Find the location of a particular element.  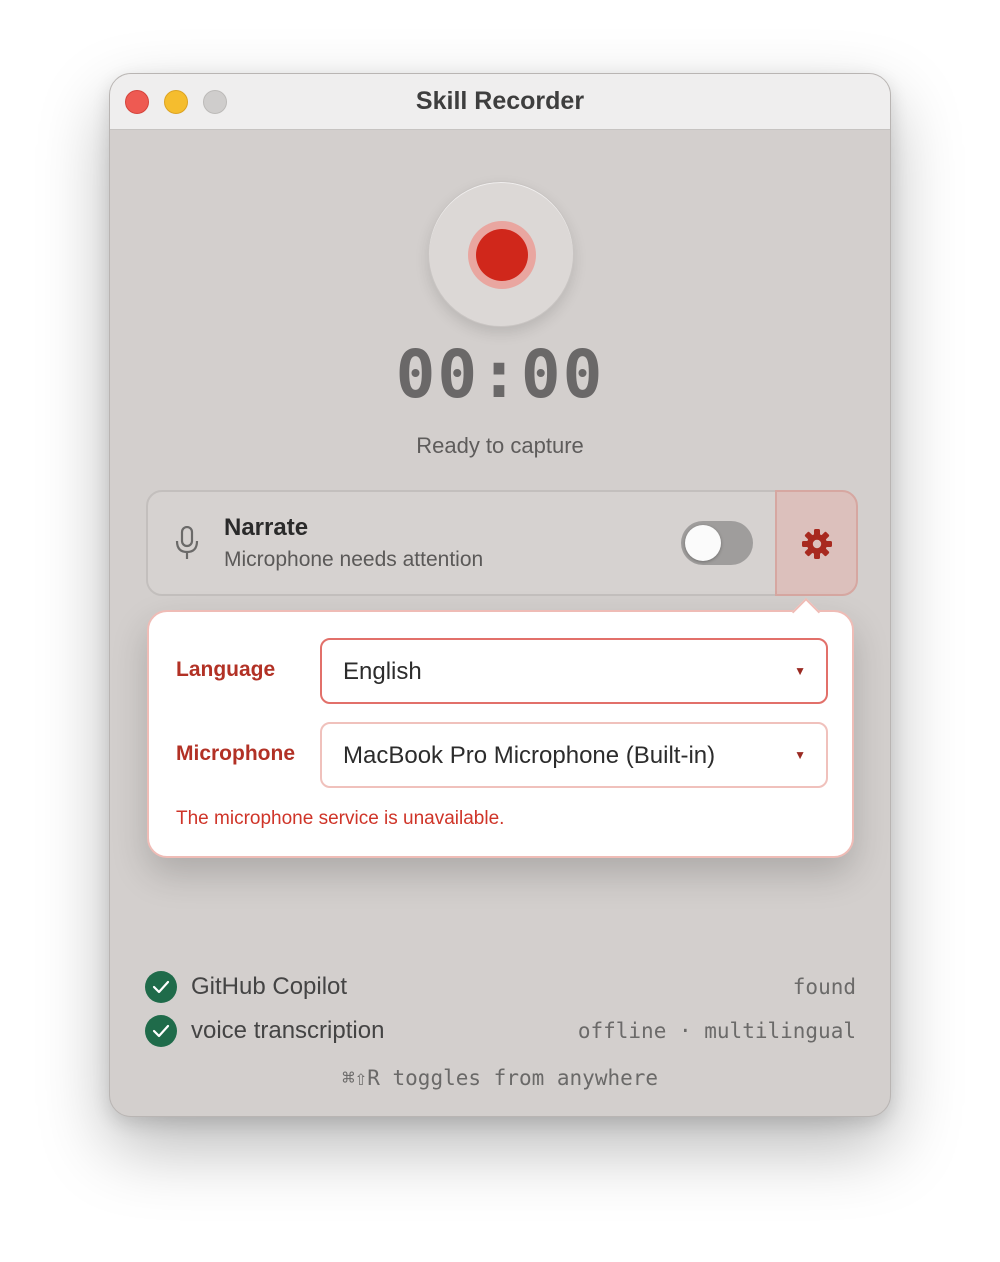

microphone-select: MacBook Pro Microphone (Built-in) ▼ is located at coordinates (574, 755).